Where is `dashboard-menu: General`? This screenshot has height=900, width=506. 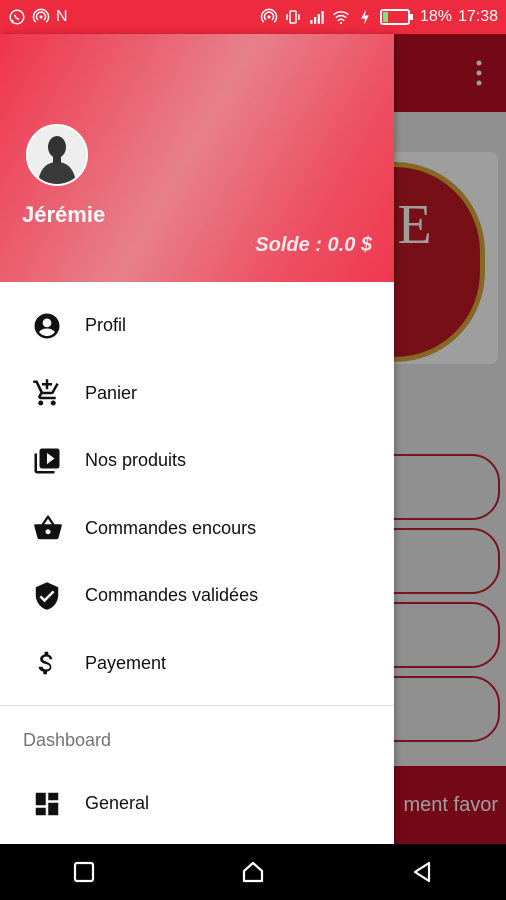 dashboard-menu: General is located at coordinates (197, 804).